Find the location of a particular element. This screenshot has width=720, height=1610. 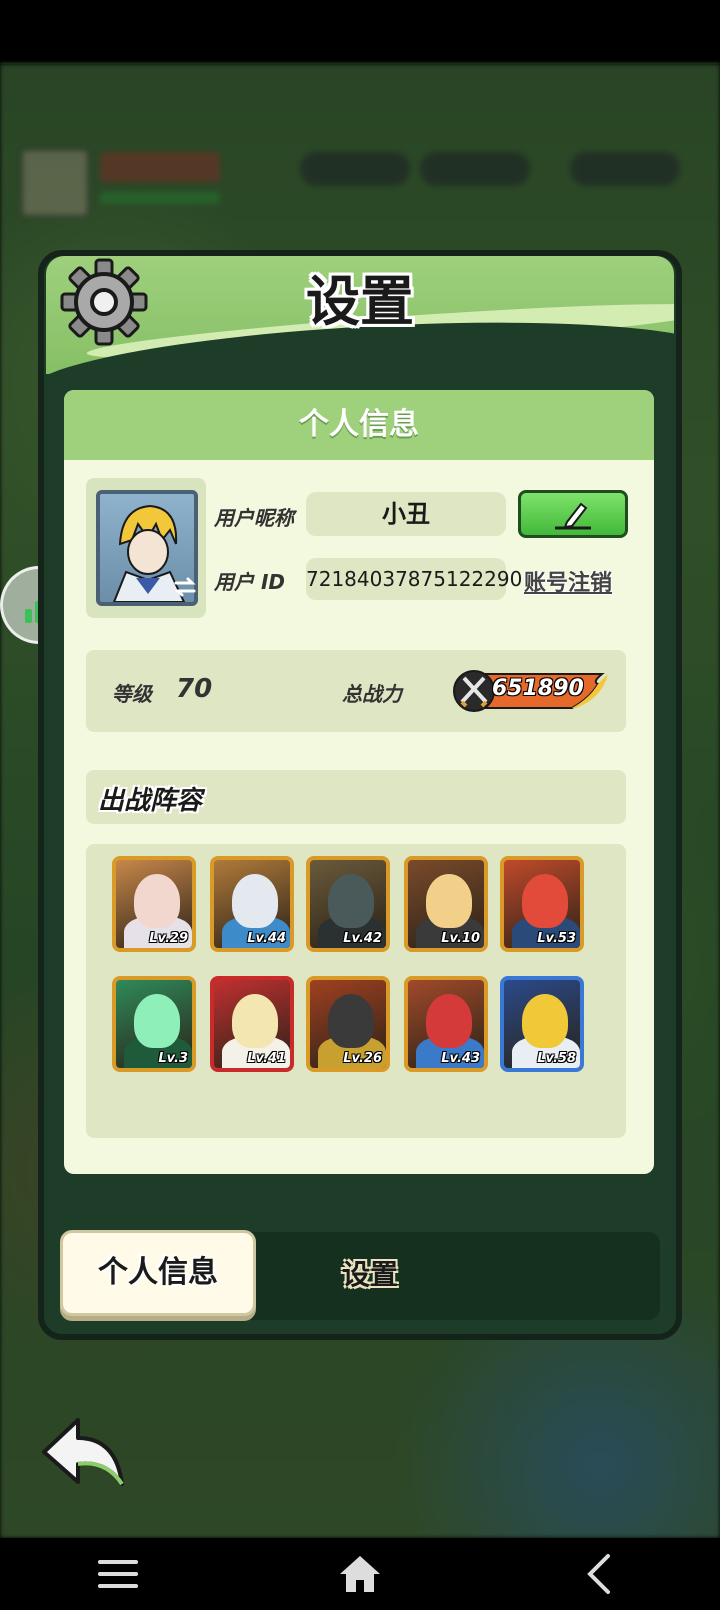

tab-personal-info: 个人信息 is located at coordinates (158, 1273).